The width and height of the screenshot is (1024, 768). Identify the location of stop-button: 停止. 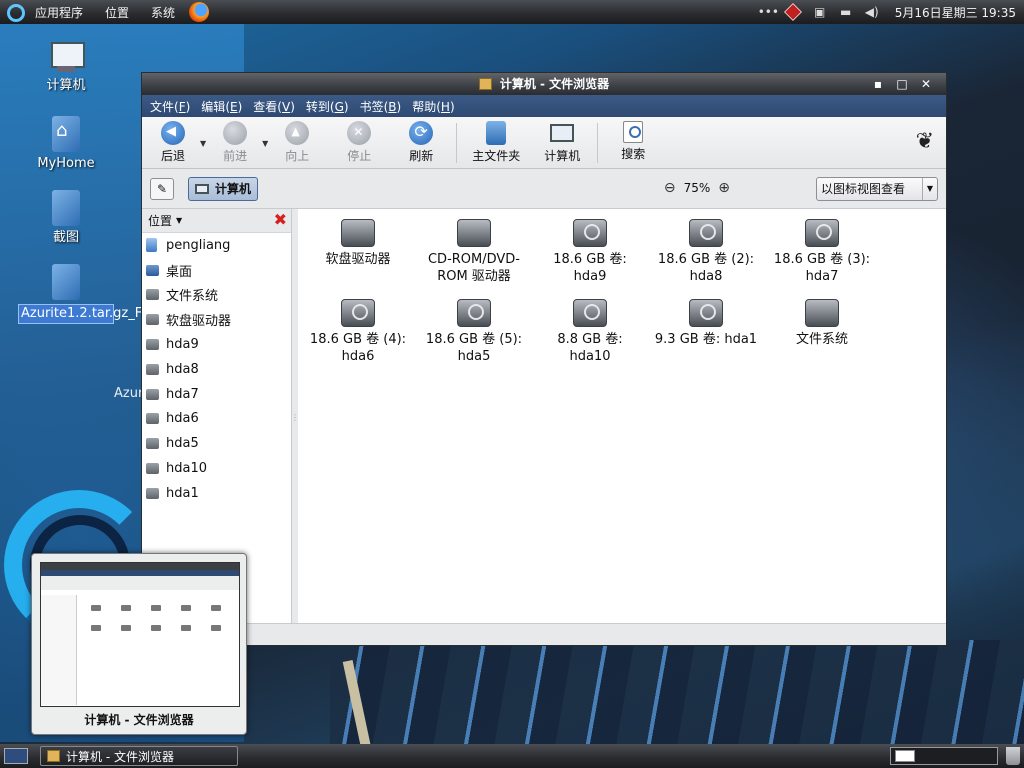
(359, 142).